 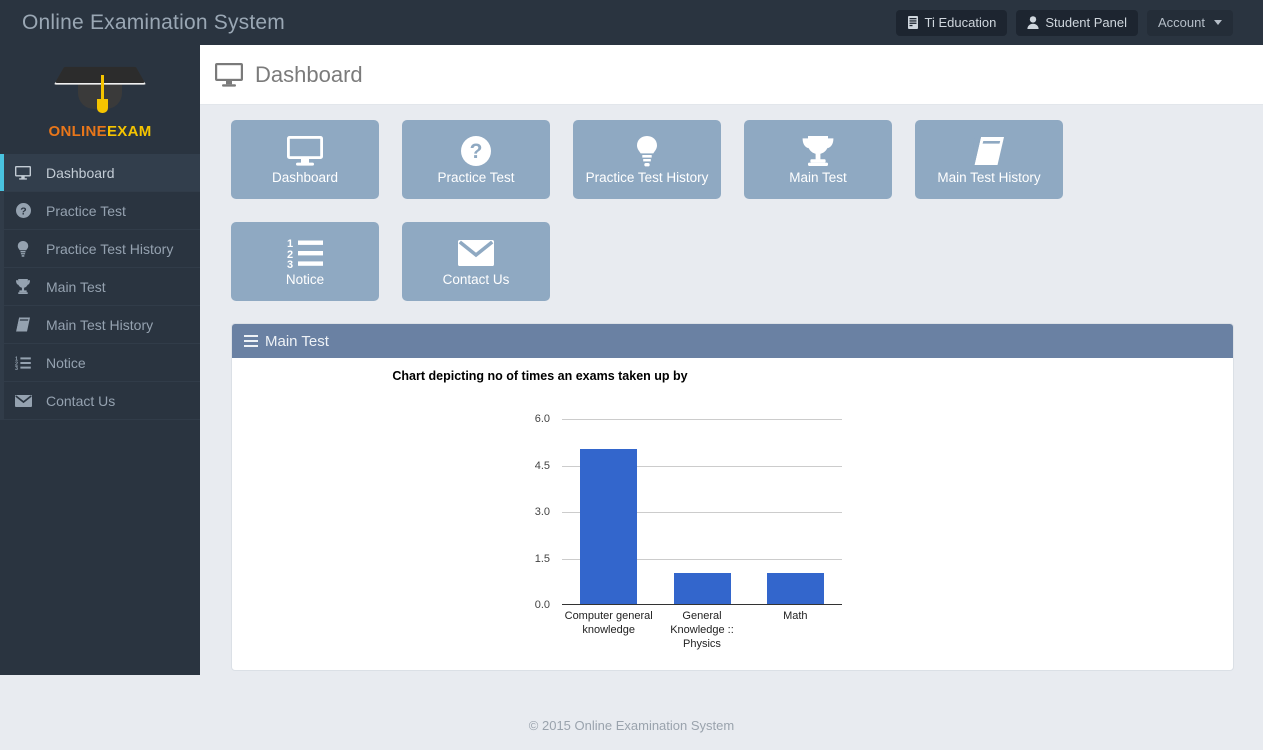 I want to click on sidebar-item-label: Dashboard, so click(x=80, y=172).